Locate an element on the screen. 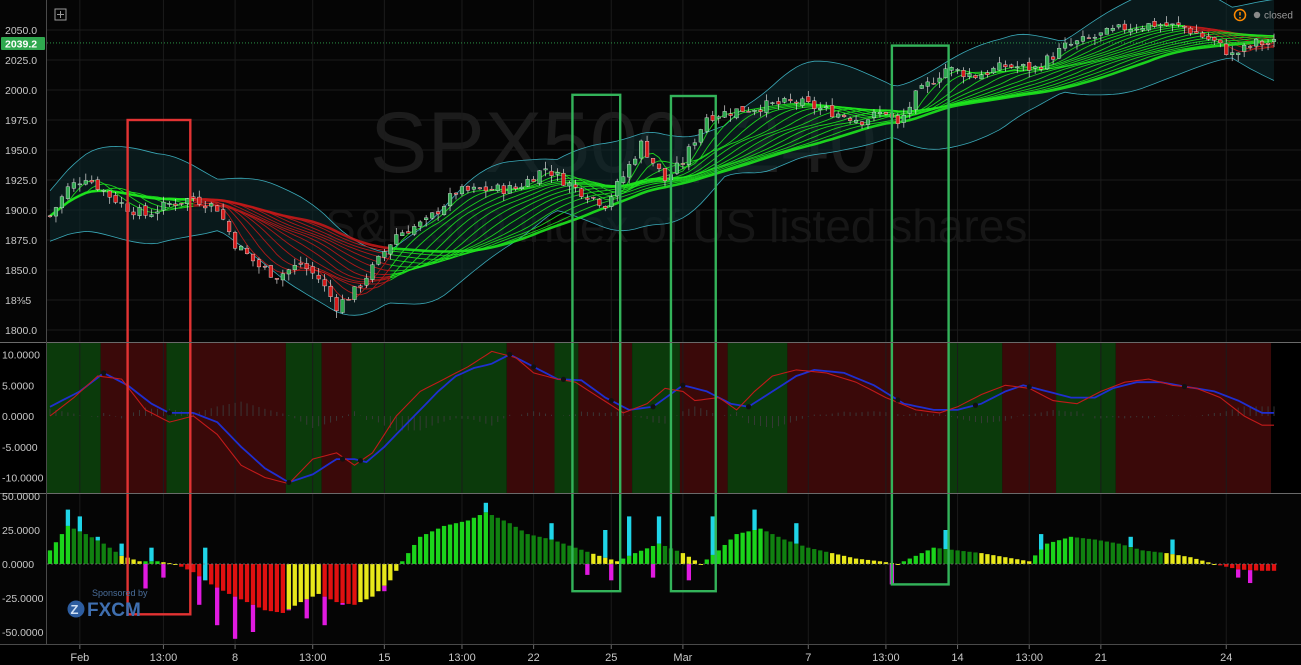  price-axis-tick-label: 2025.0 is located at coordinates (21, 61).